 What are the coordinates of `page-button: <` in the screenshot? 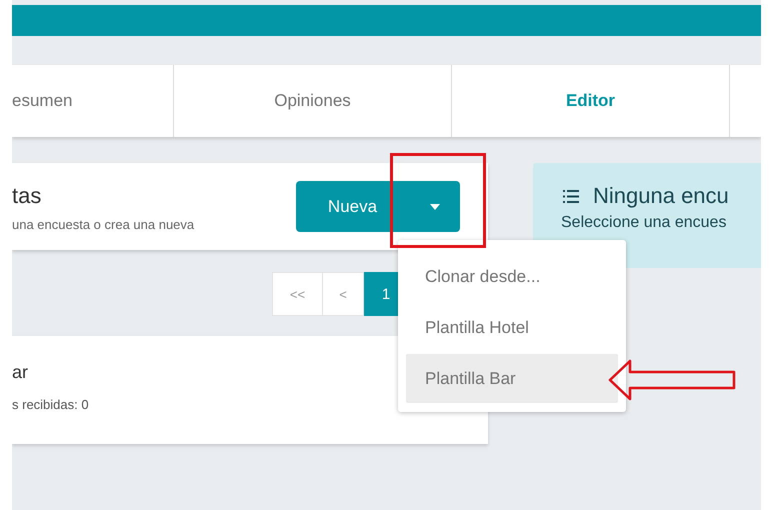 It's located at (343, 294).